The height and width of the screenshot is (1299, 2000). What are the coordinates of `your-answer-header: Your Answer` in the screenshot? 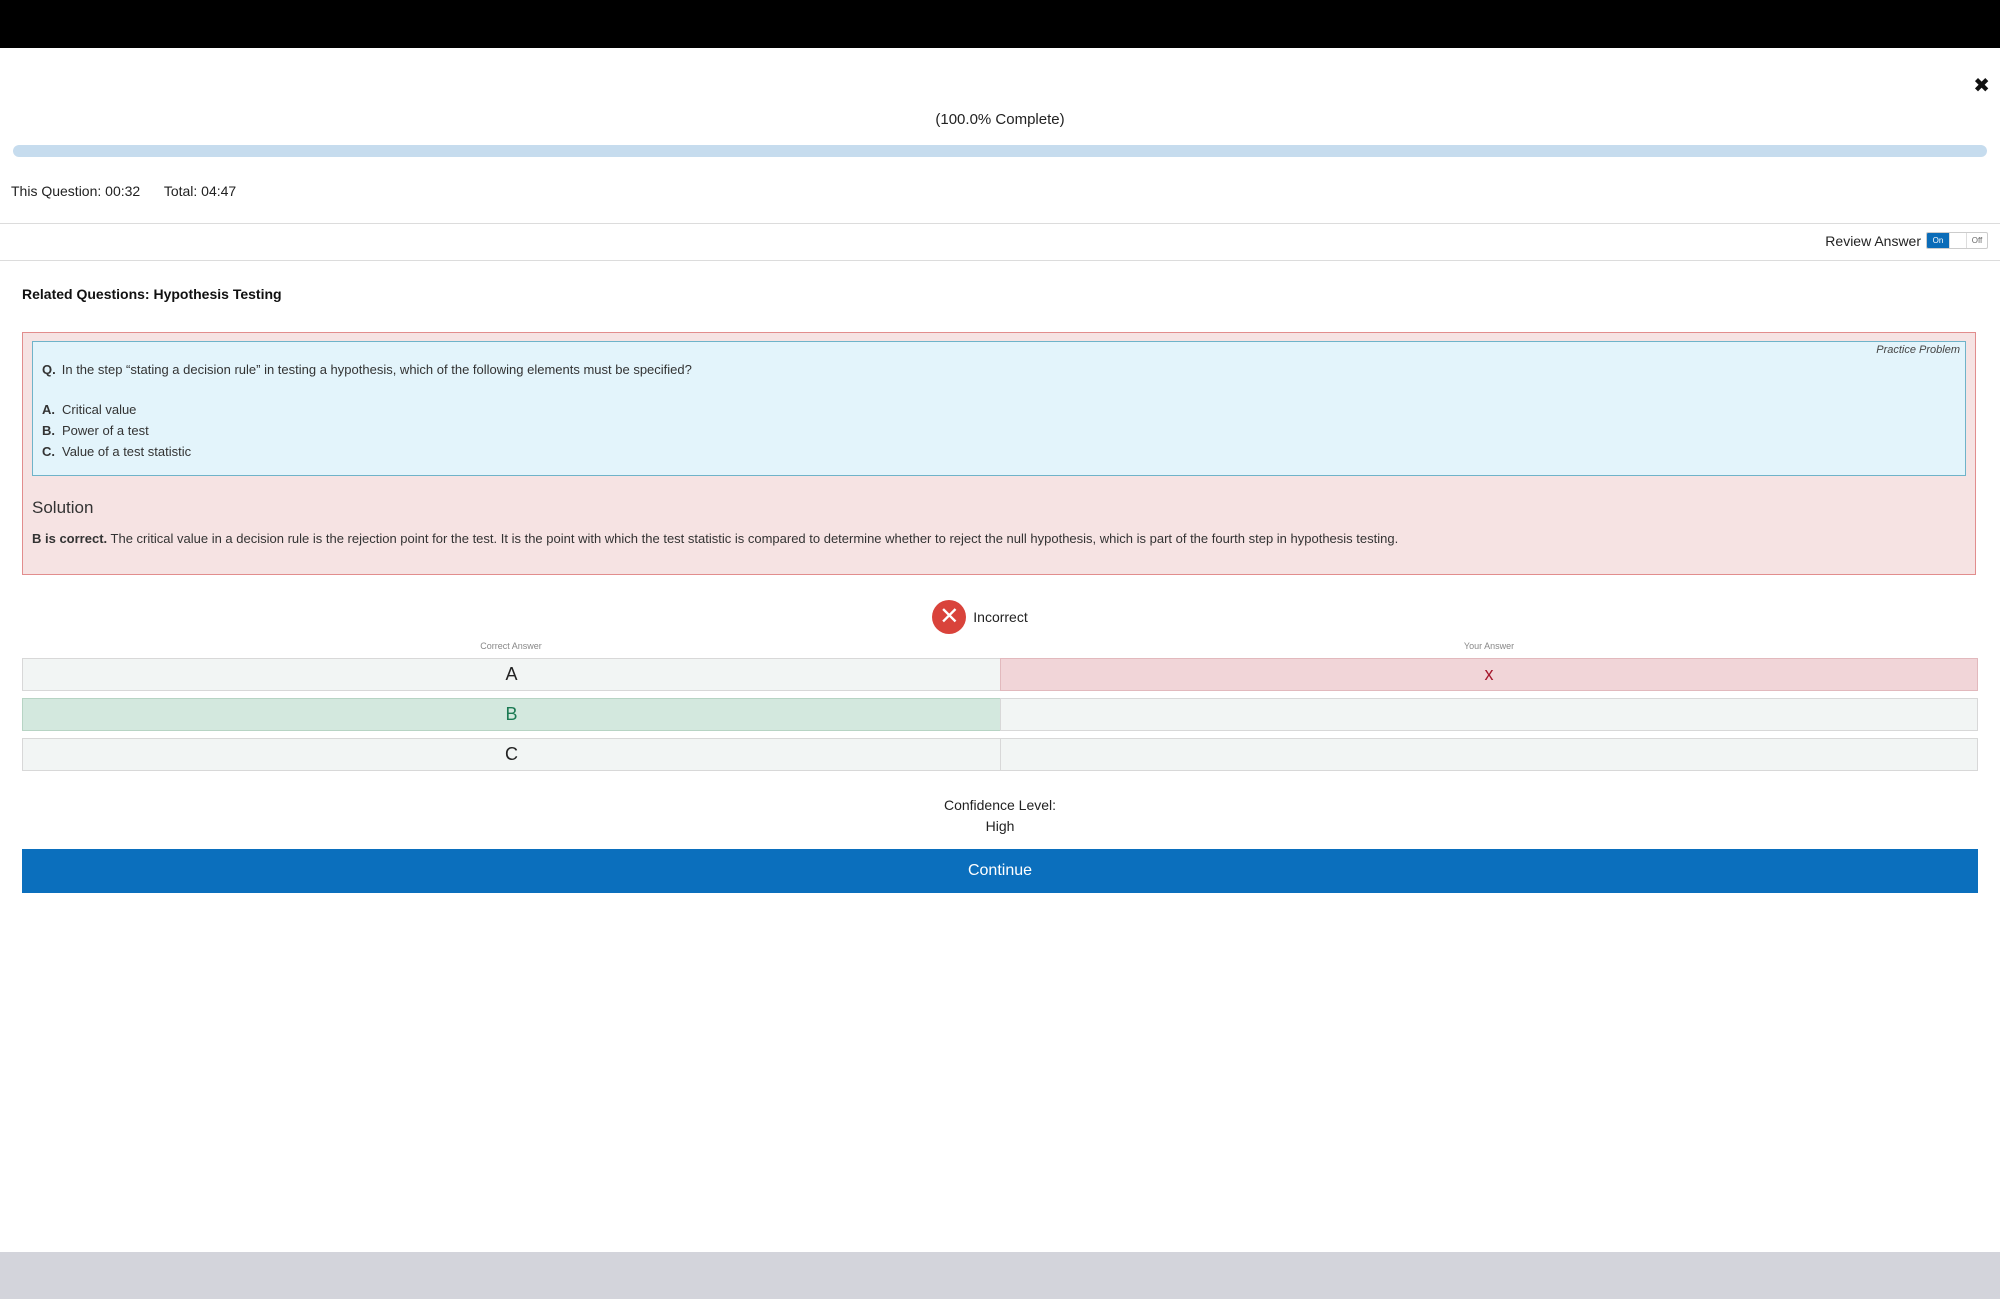 It's located at (1489, 646).